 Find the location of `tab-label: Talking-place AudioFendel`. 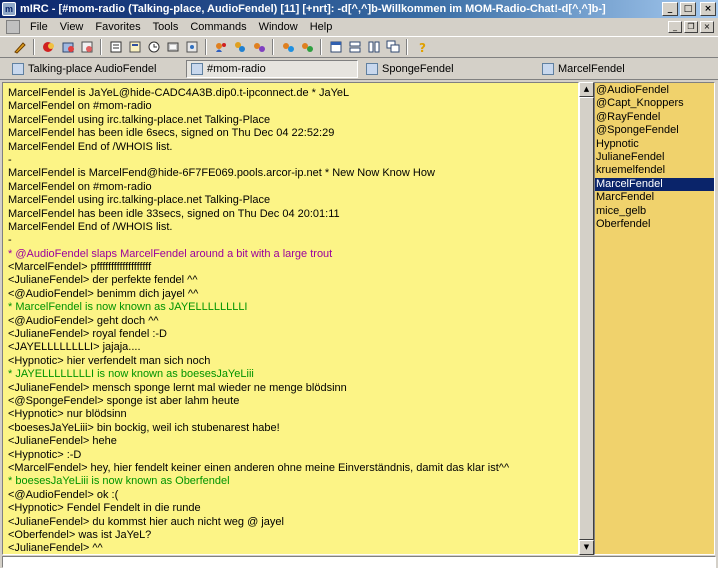

tab-label: Talking-place AudioFendel is located at coordinates (92, 69).